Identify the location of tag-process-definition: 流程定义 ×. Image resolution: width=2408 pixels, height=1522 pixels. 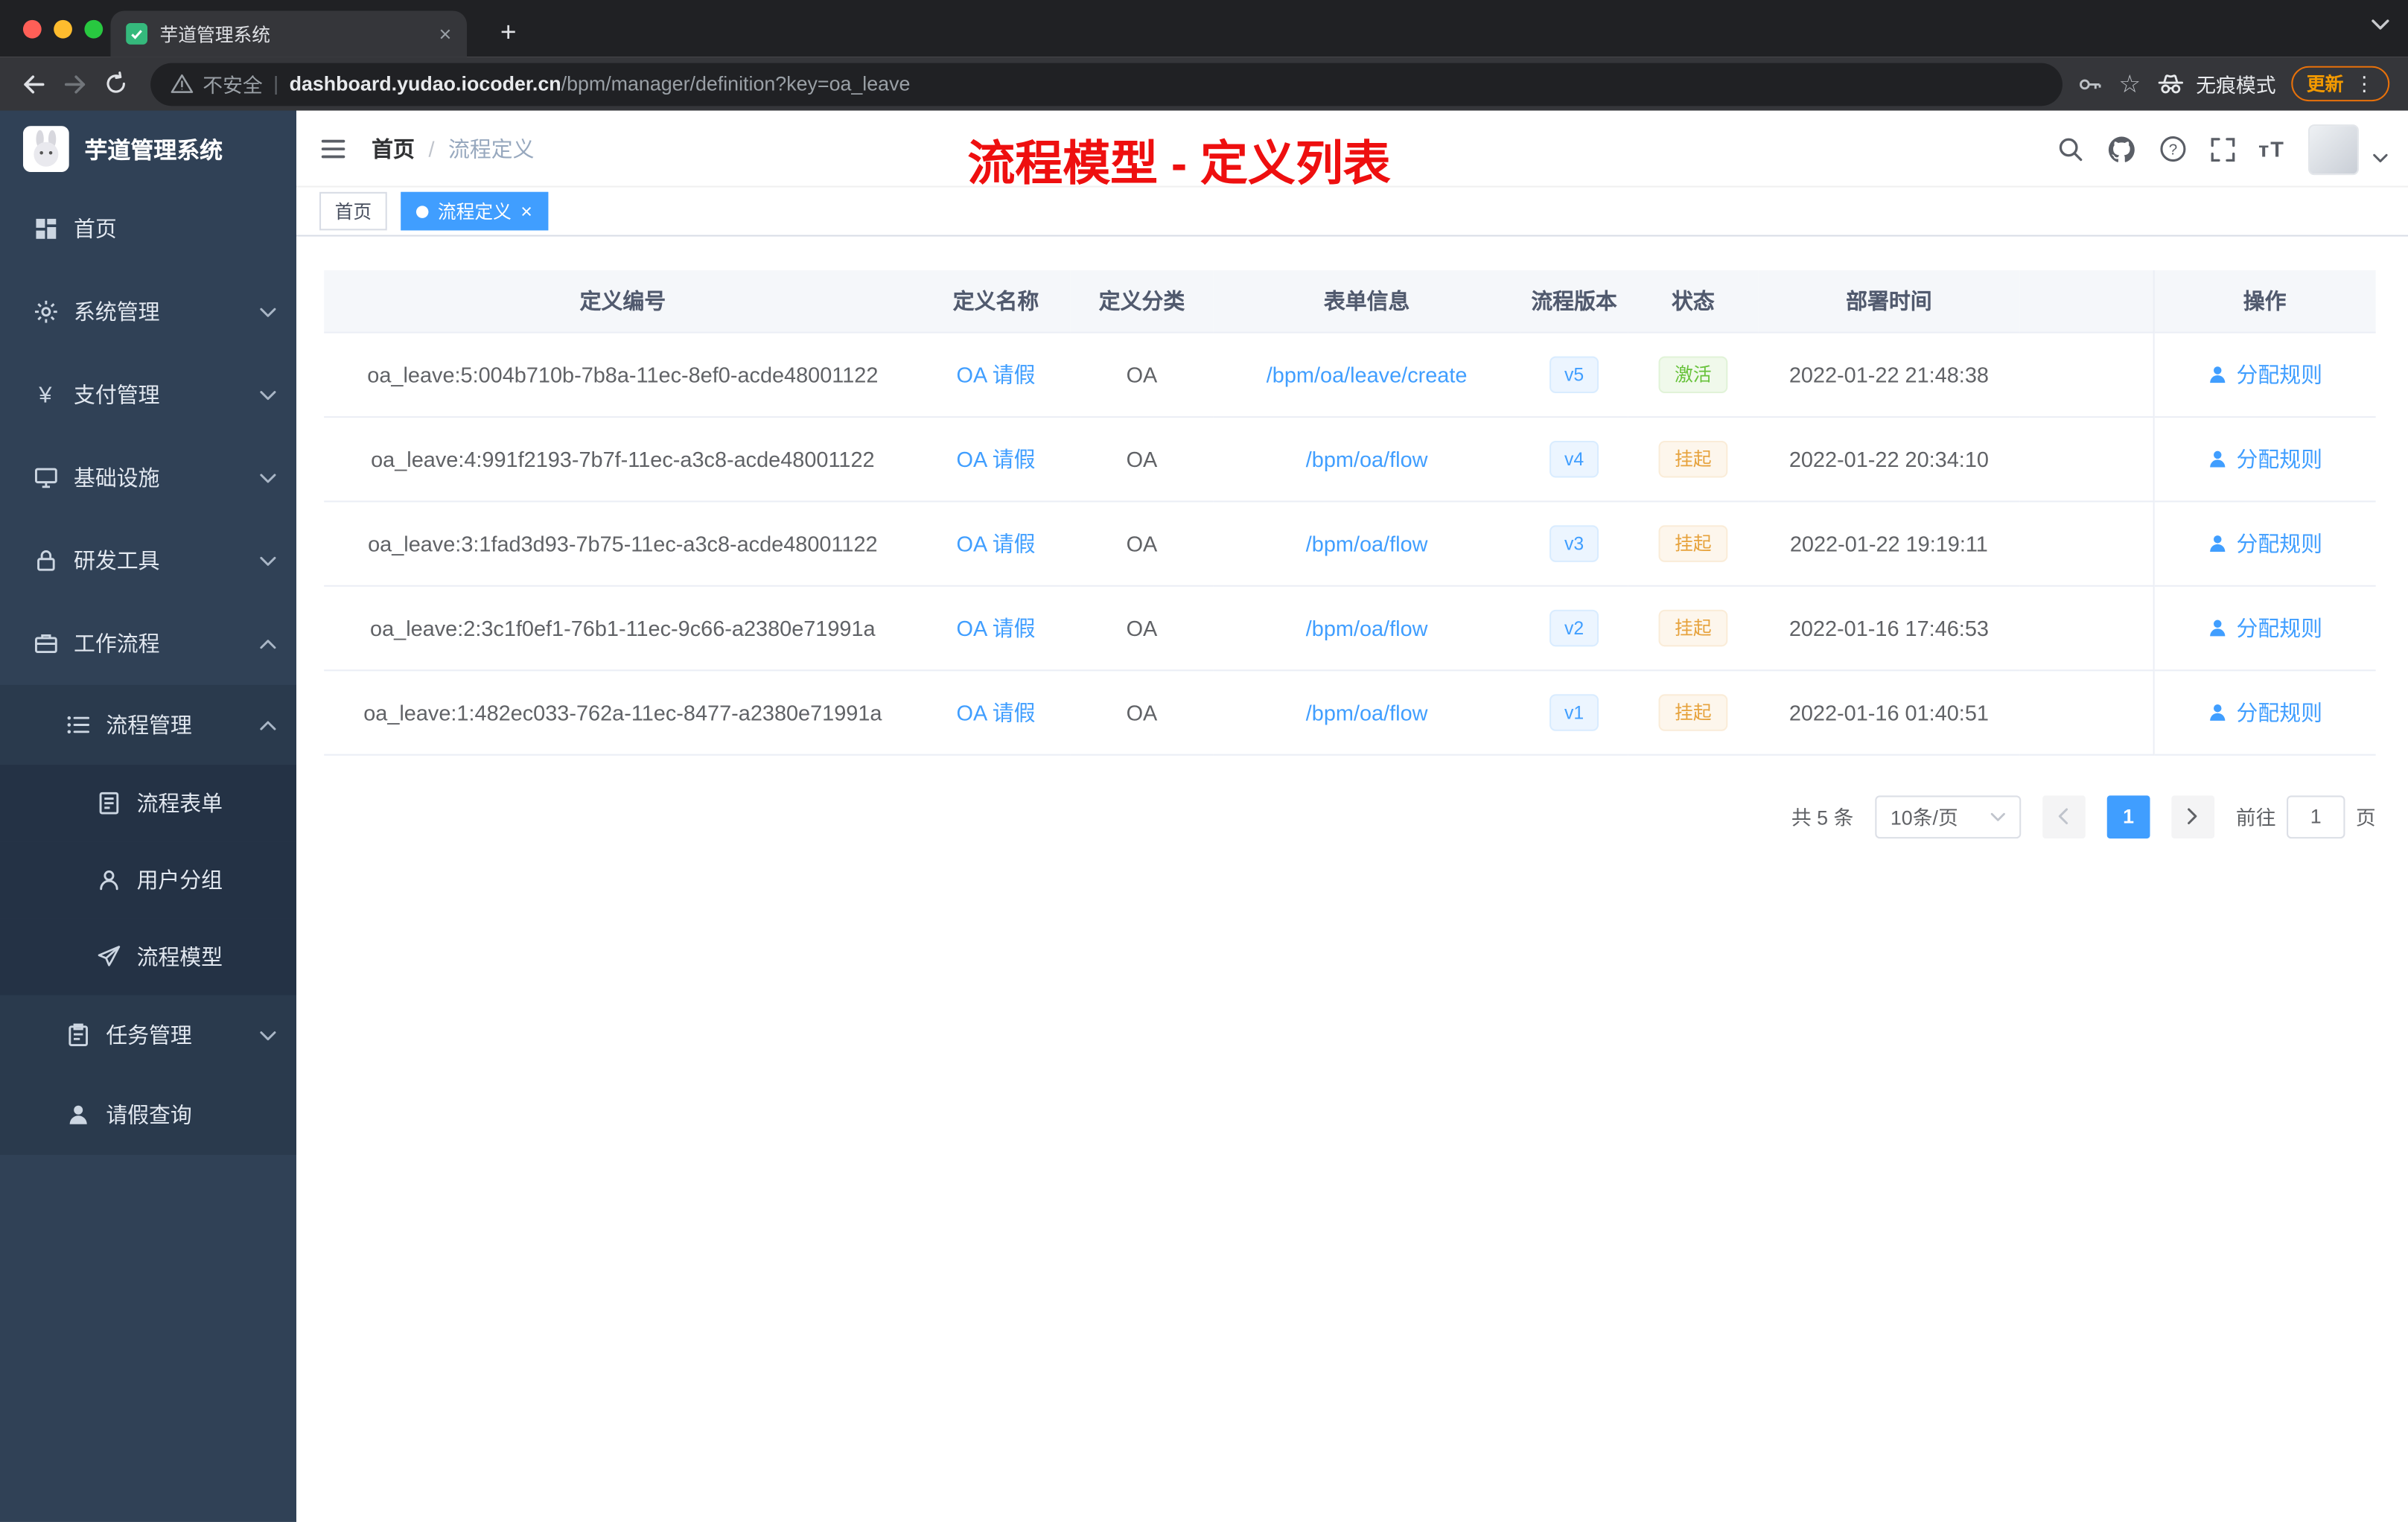
(474, 211).